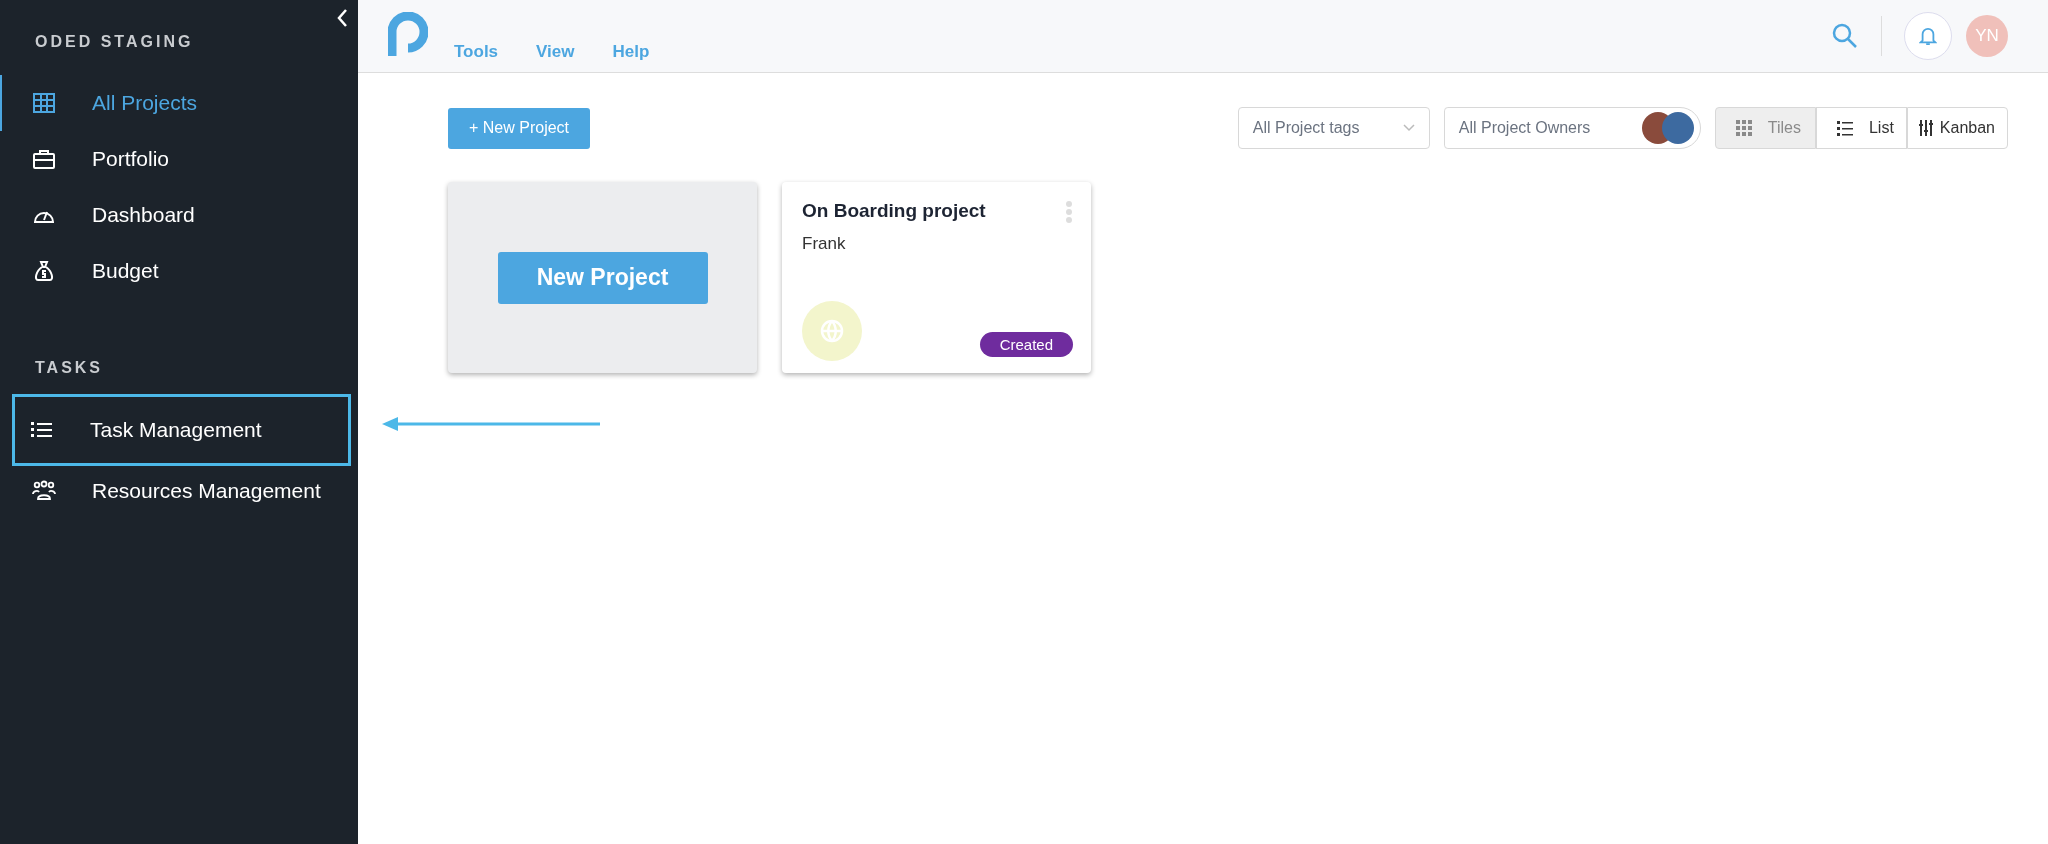  What do you see at coordinates (44, 159) in the screenshot?
I see `briefcase-icon` at bounding box center [44, 159].